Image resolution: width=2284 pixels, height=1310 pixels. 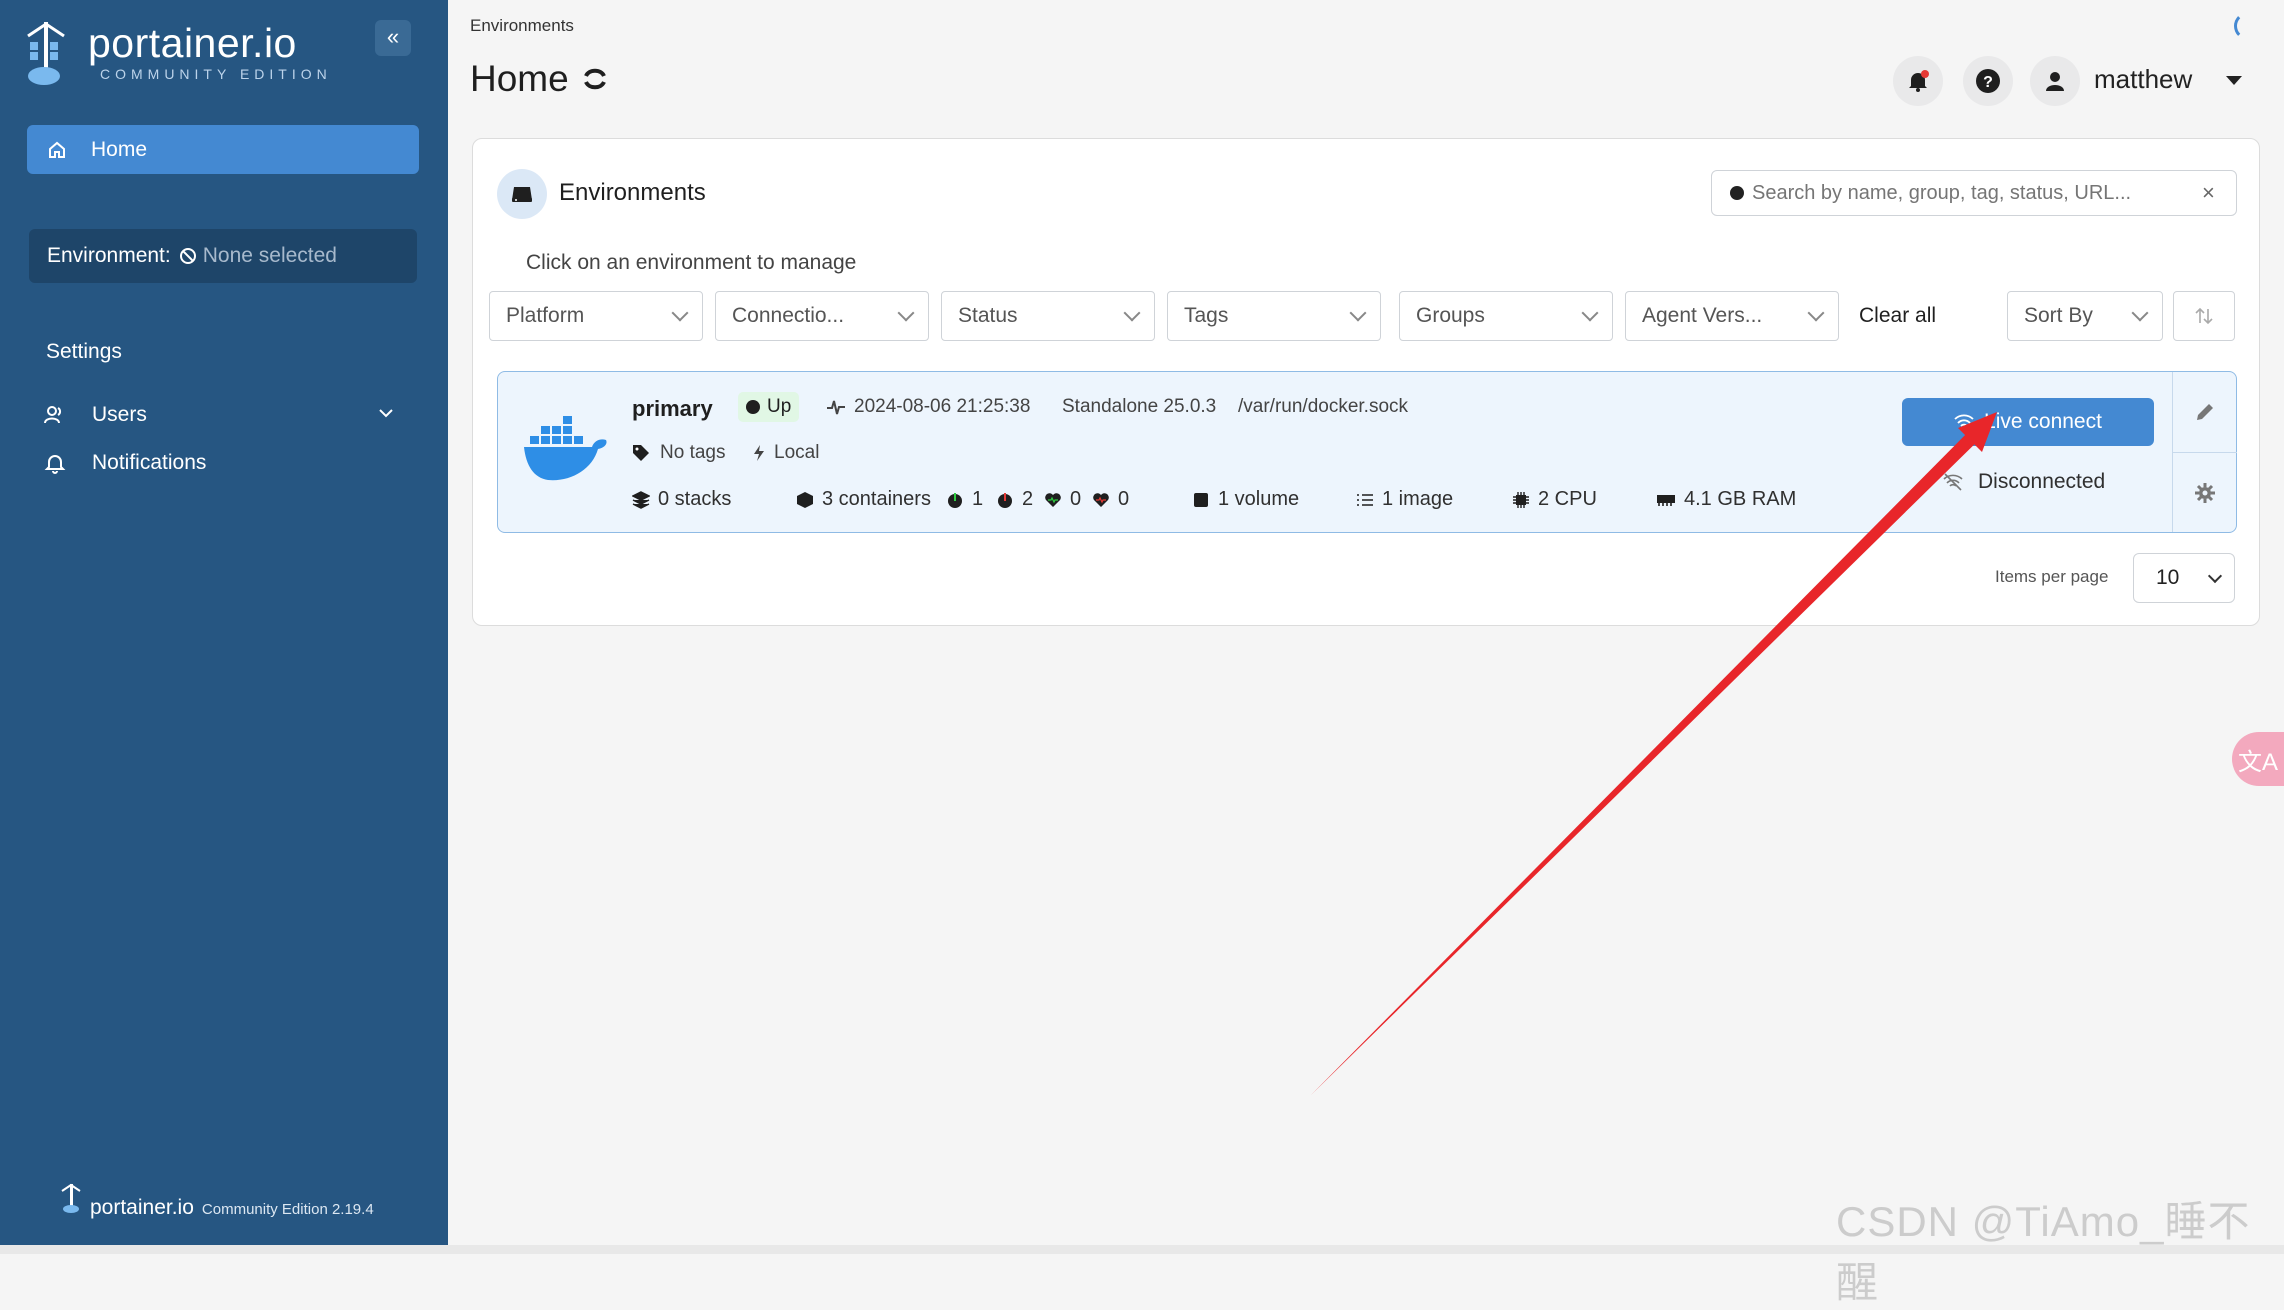 I want to click on healthy-text: 0, so click(x=1076, y=499).